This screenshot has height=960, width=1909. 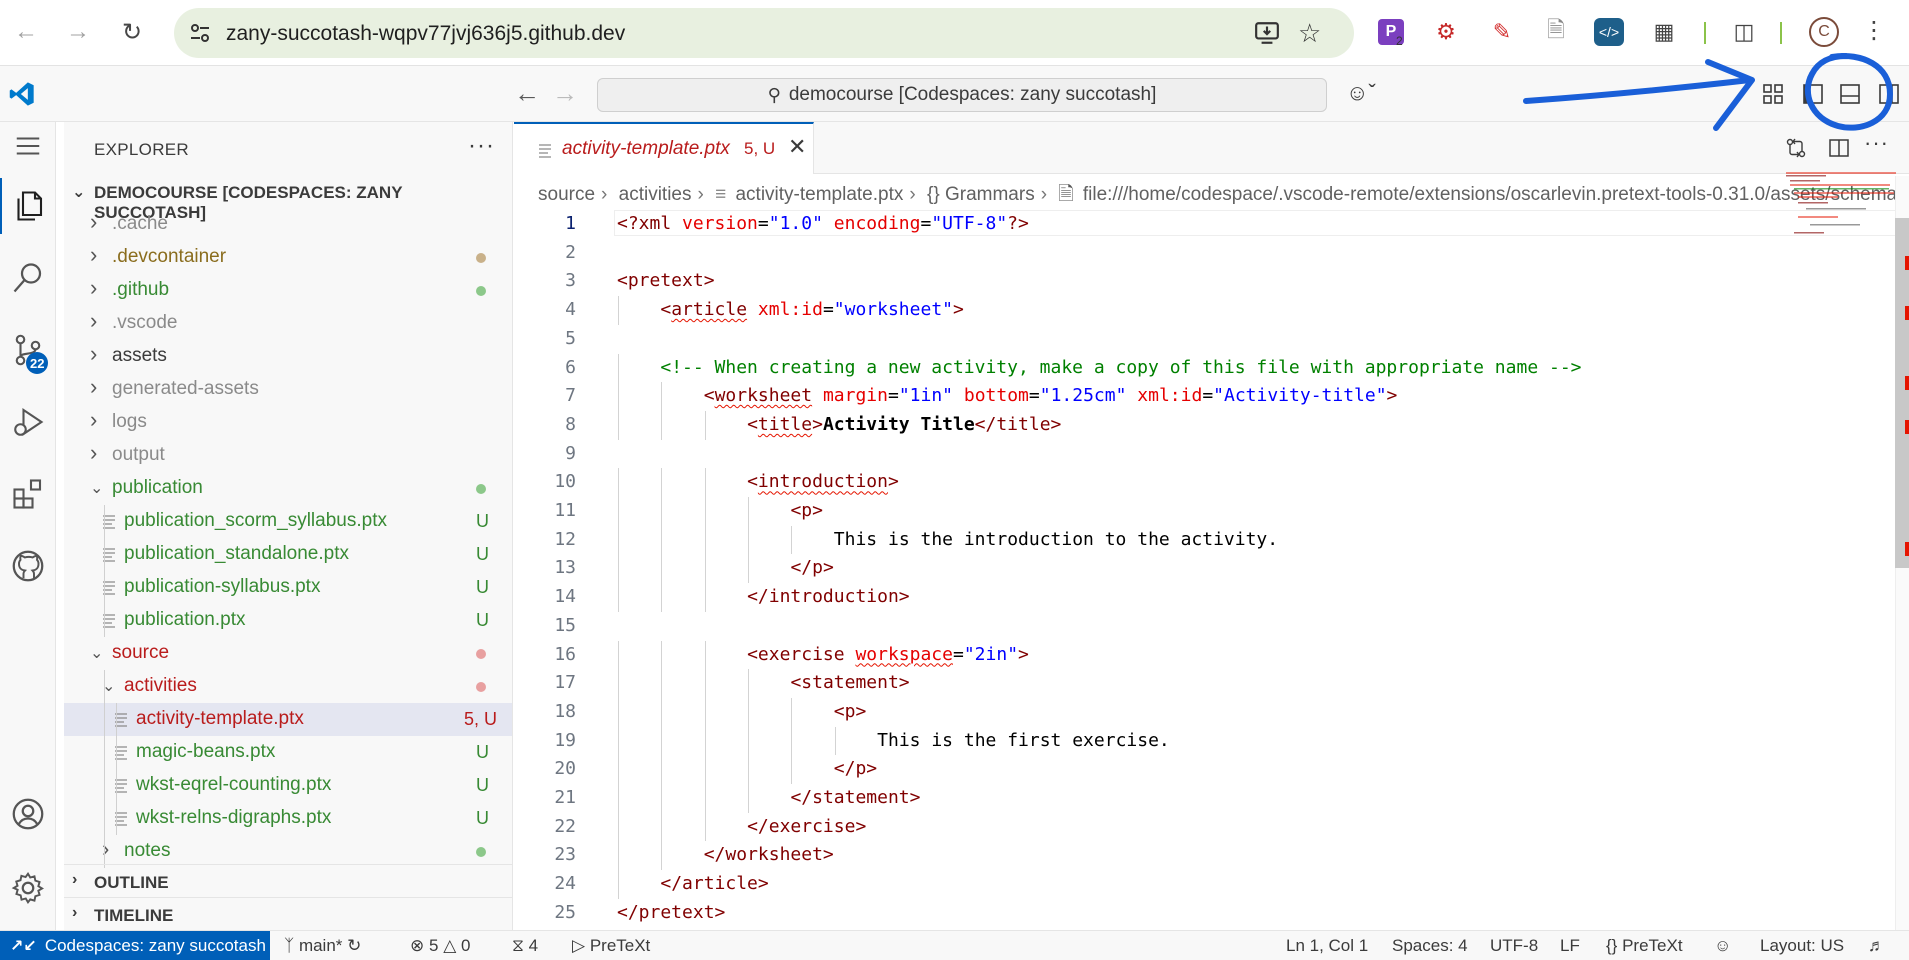 What do you see at coordinates (22, 94) in the screenshot?
I see `vscode-logo-icon` at bounding box center [22, 94].